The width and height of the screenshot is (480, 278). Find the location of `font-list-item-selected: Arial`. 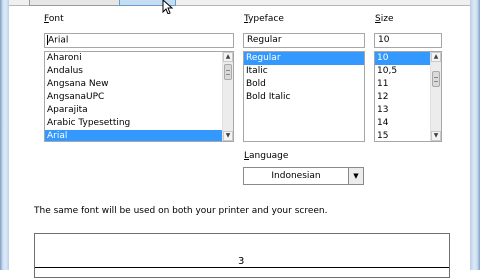

font-list-item-selected: Arial is located at coordinates (139, 135).